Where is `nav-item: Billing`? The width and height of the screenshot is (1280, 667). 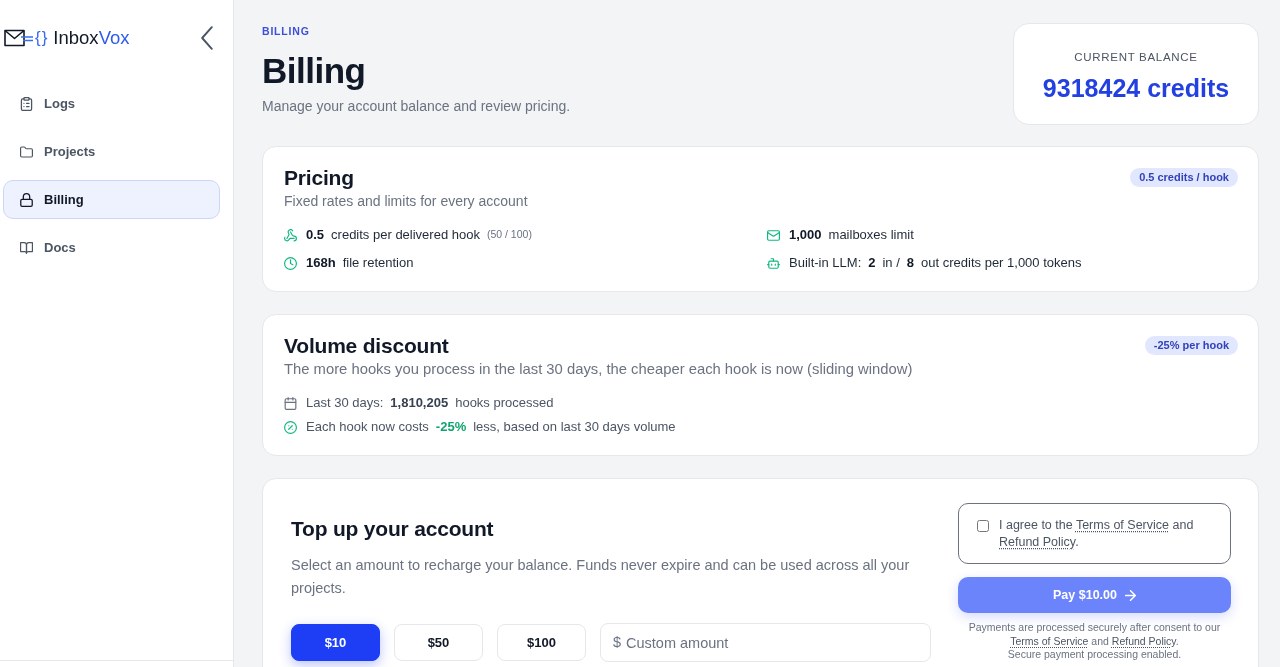
nav-item: Billing is located at coordinates (111, 199).